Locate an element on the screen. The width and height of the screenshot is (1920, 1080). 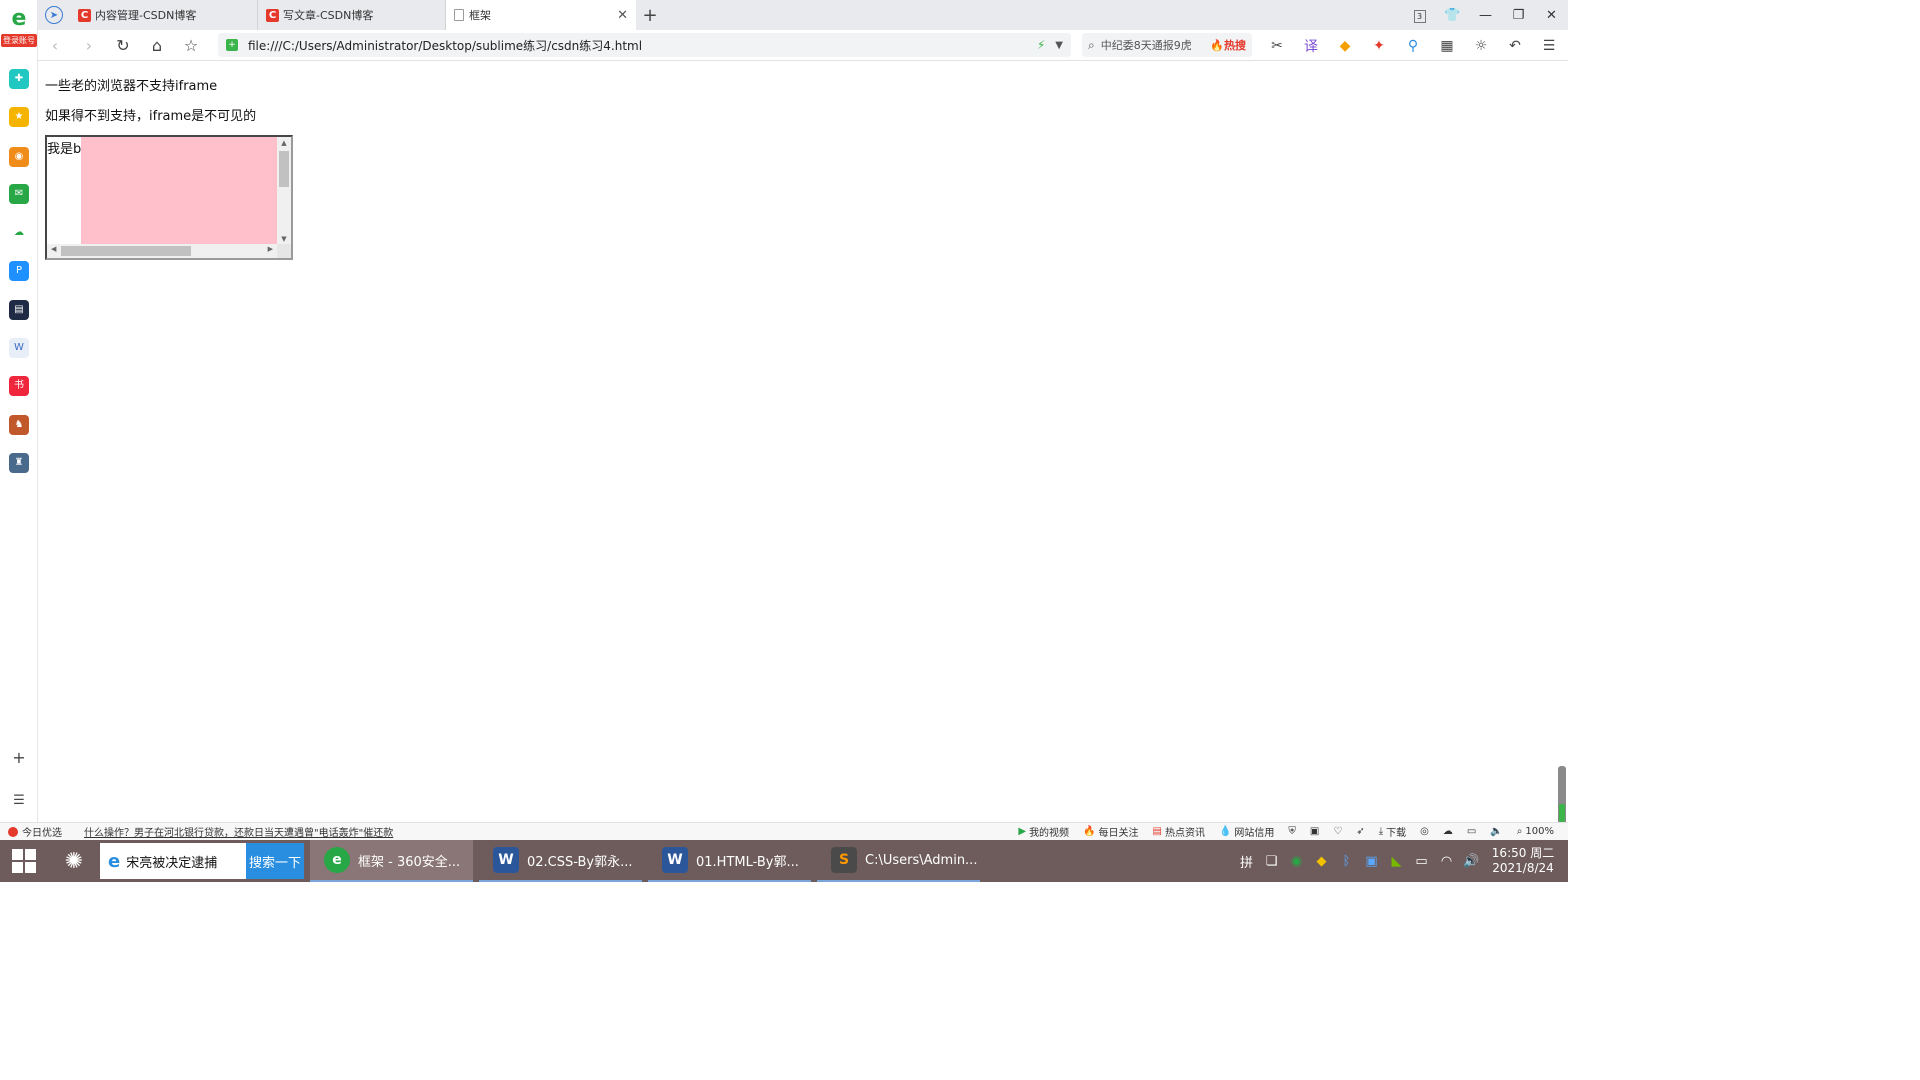
scroll-down-icon: ▼ is located at coordinates (284, 239).